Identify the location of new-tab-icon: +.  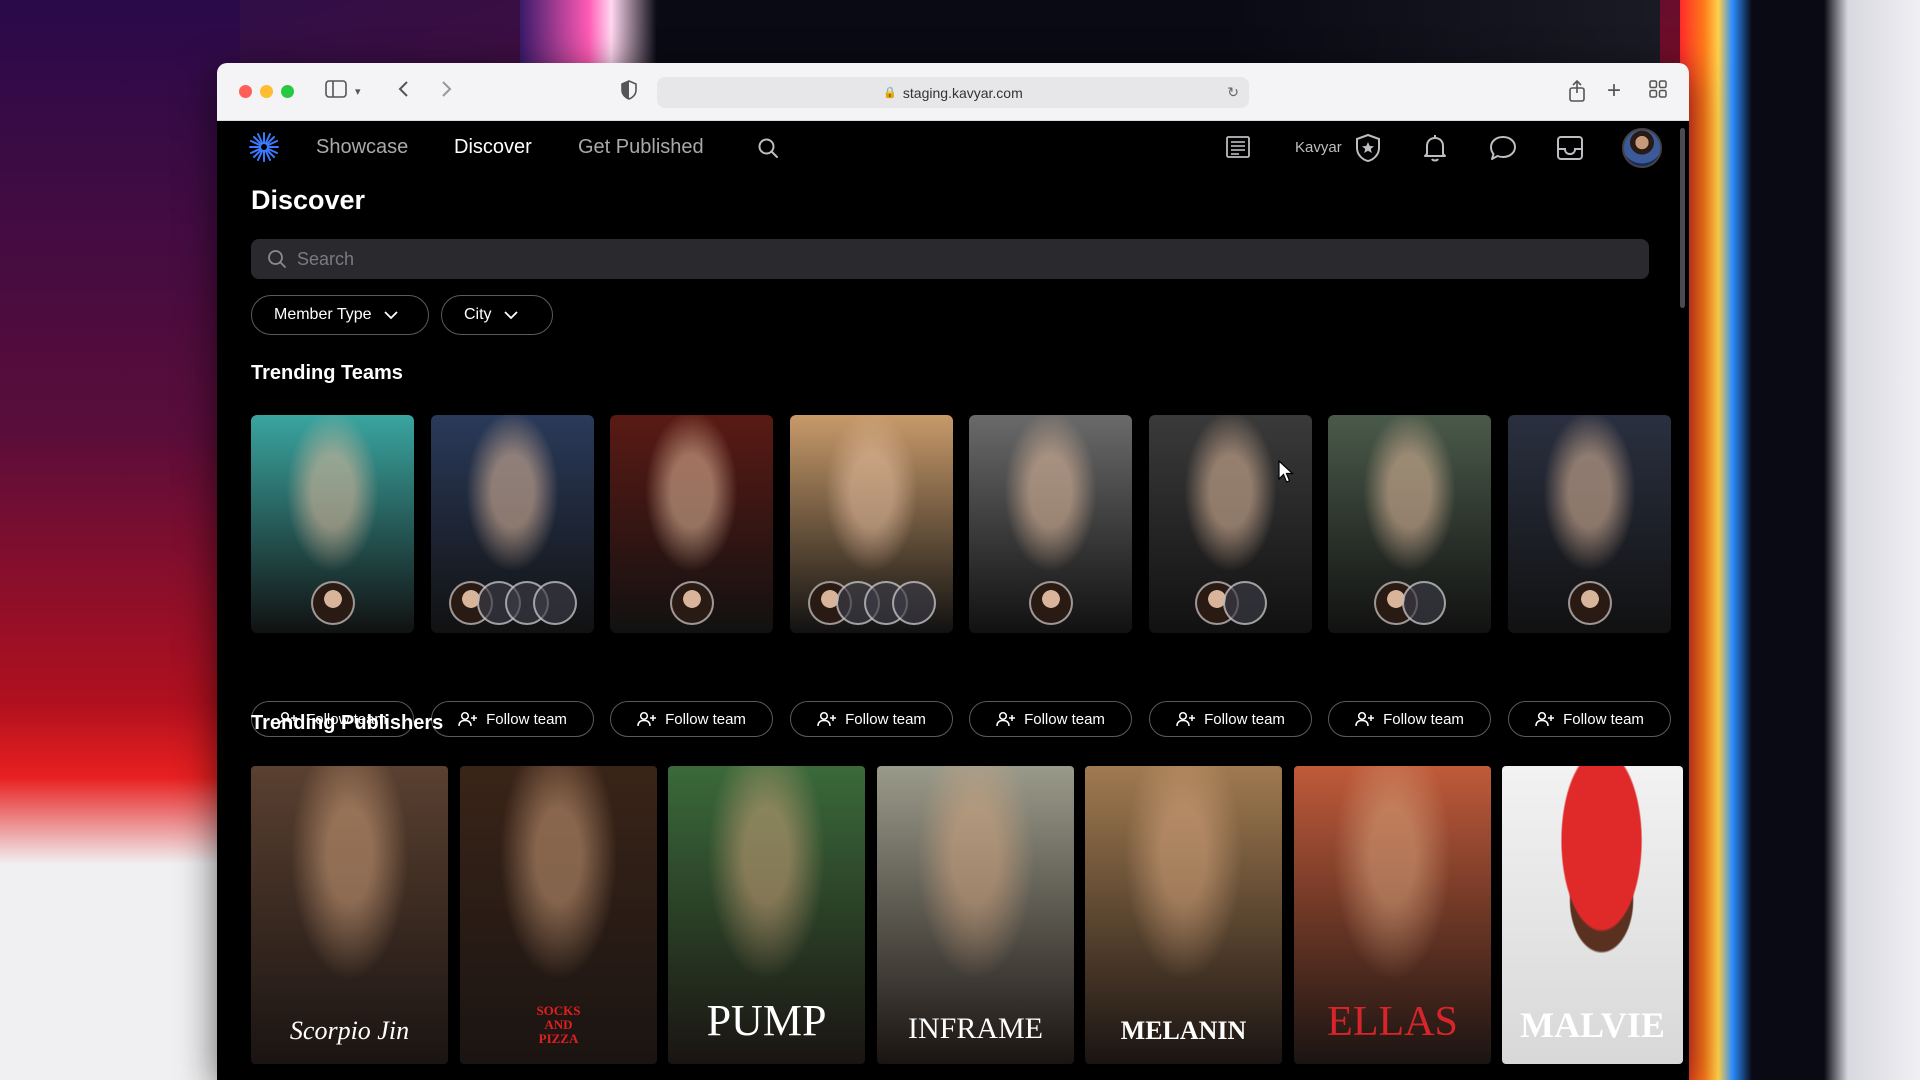
(1614, 91).